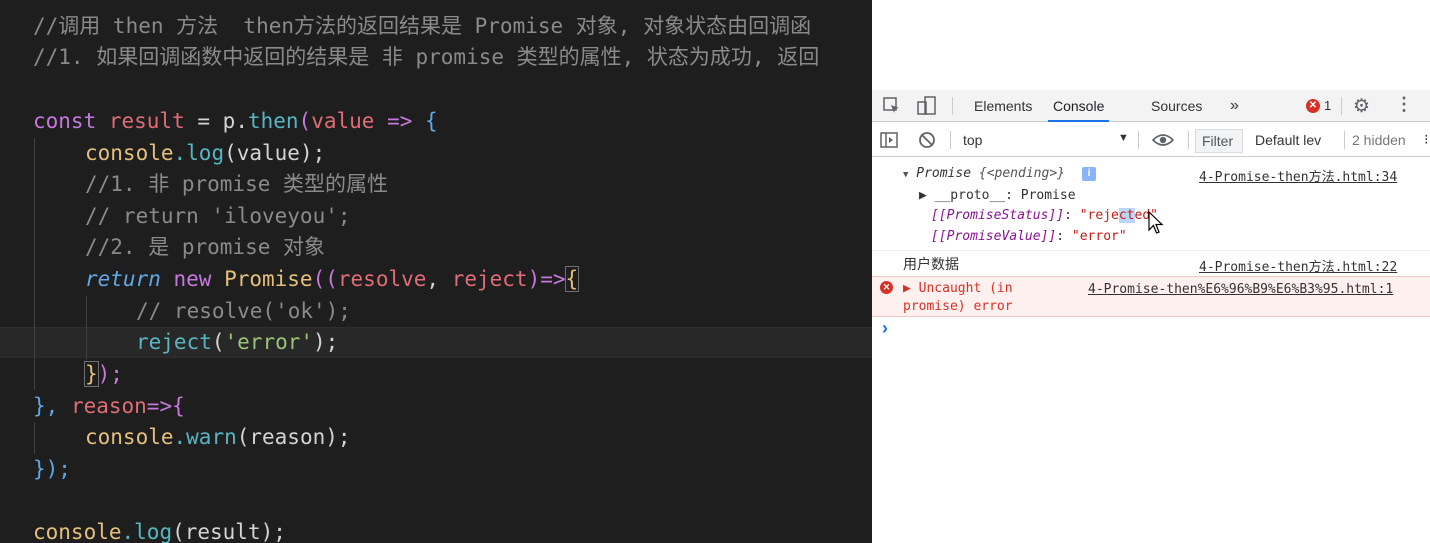 The image size is (1430, 543). Describe the element at coordinates (1379, 140) in the screenshot. I see `hidden-messages-count: 2 hidden` at that location.